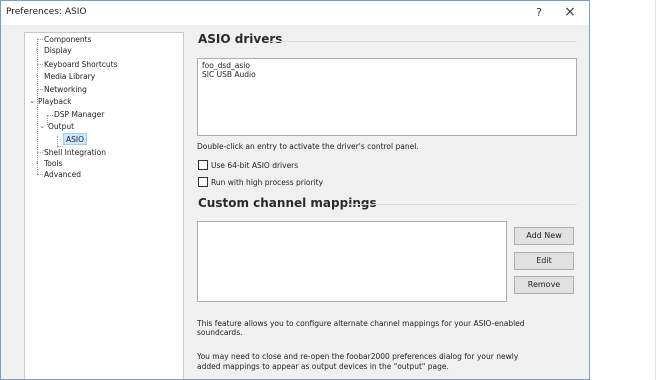 The width and height of the screenshot is (668, 380). What do you see at coordinates (58, 50) in the screenshot?
I see `tree-item-display: Display` at bounding box center [58, 50].